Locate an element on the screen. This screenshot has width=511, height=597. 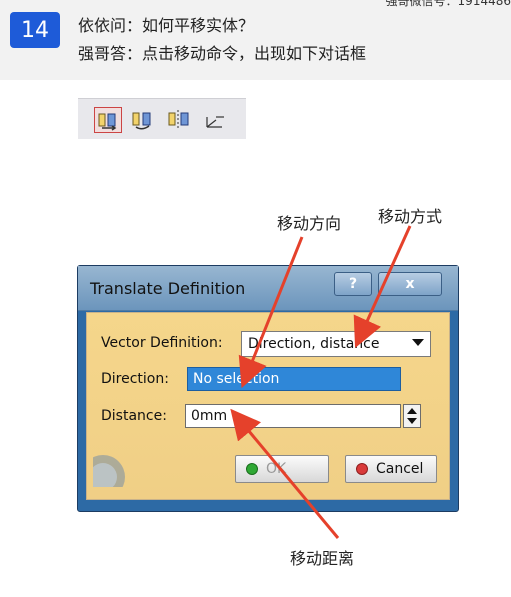
axis-to-axis-icon is located at coordinates (215, 119).